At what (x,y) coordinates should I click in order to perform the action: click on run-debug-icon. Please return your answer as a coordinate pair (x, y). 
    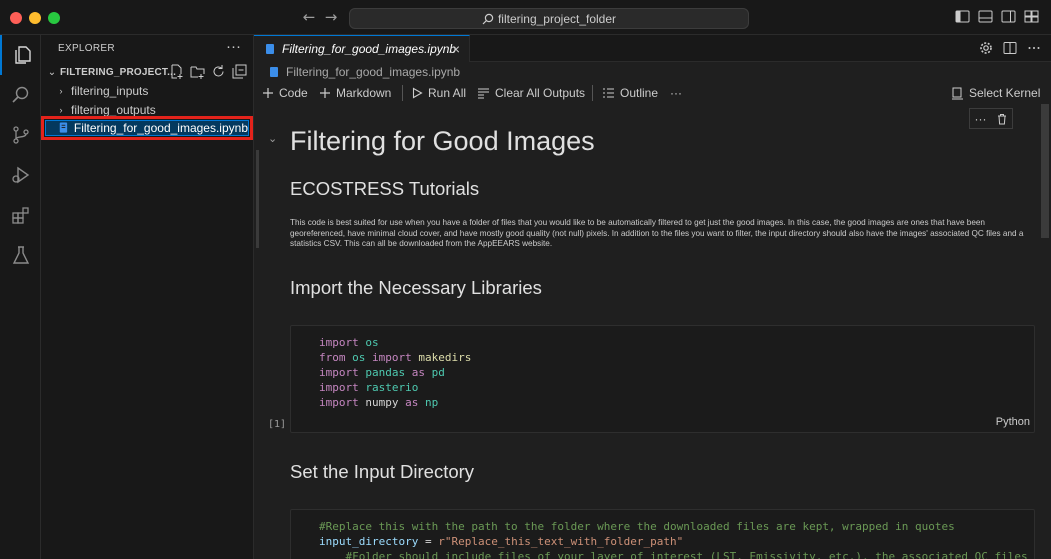
    Looking at the image, I should click on (20, 175).